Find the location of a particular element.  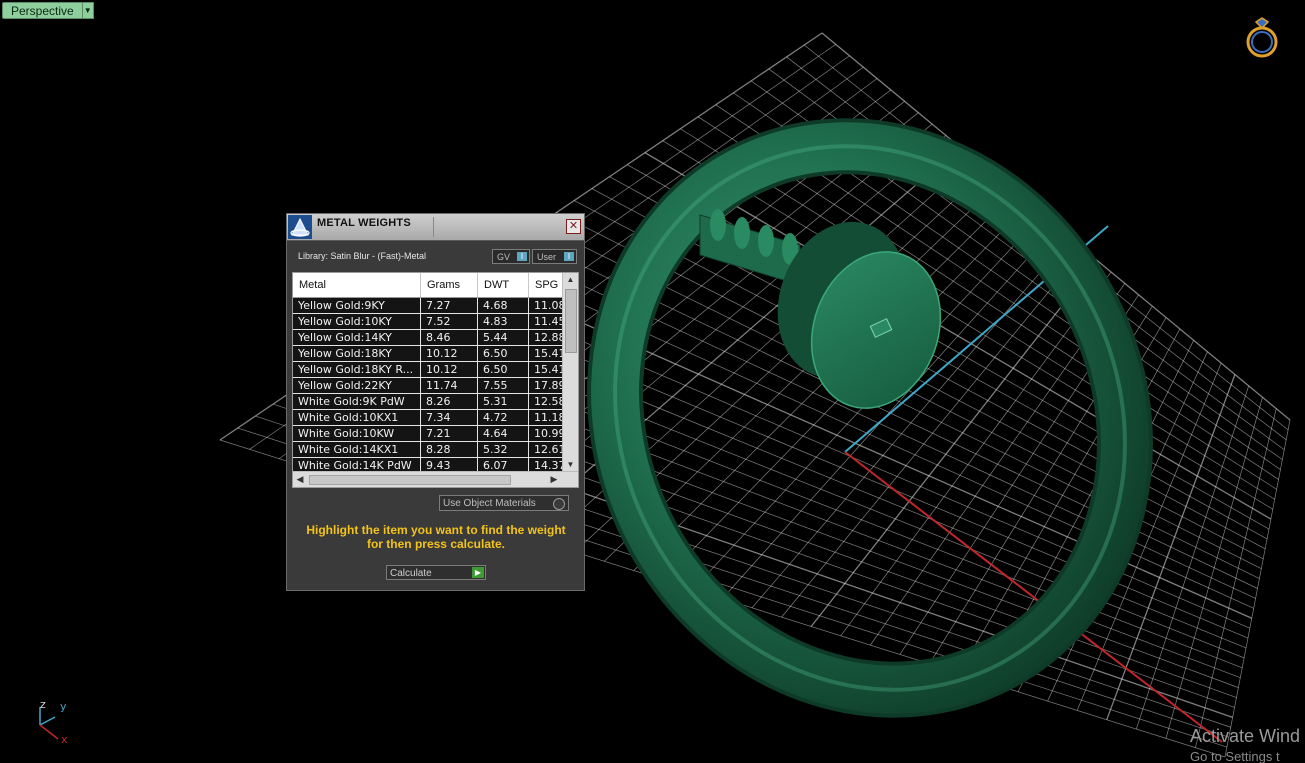

header-divider is located at coordinates (433, 227).